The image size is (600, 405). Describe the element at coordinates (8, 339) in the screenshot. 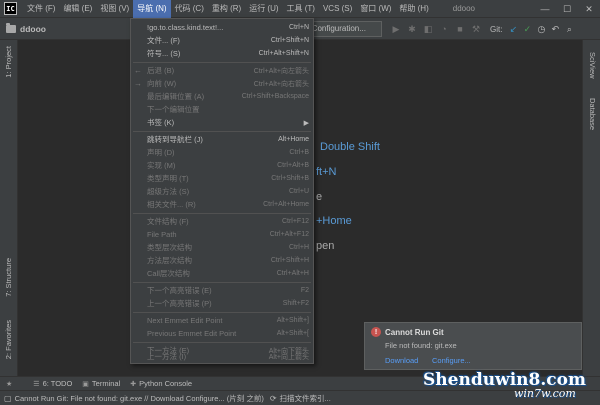

I see `tab-favorites: 2: Favorites` at that location.